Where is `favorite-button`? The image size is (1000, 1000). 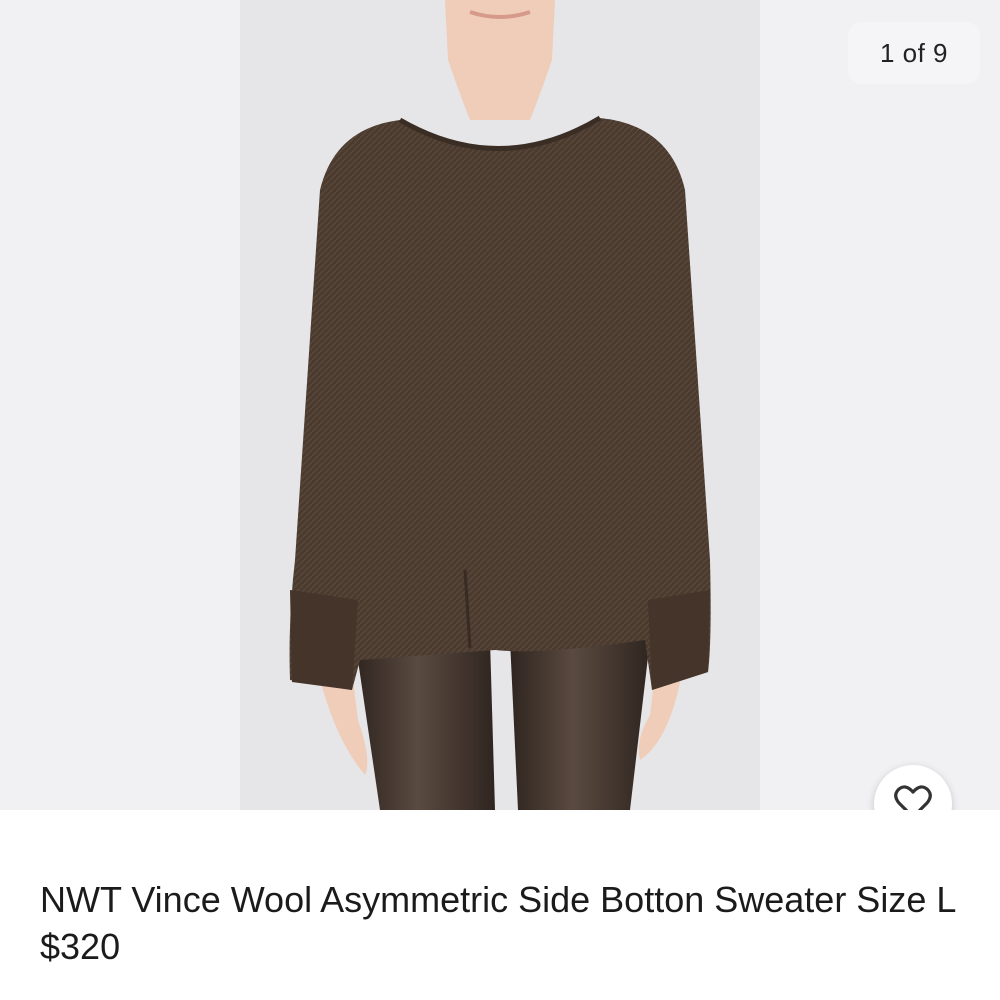 favorite-button is located at coordinates (913, 787).